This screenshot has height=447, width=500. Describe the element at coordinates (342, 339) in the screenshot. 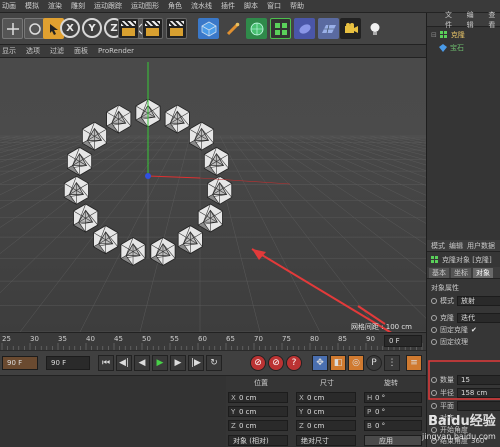

I see `tick-label: 85` at that location.